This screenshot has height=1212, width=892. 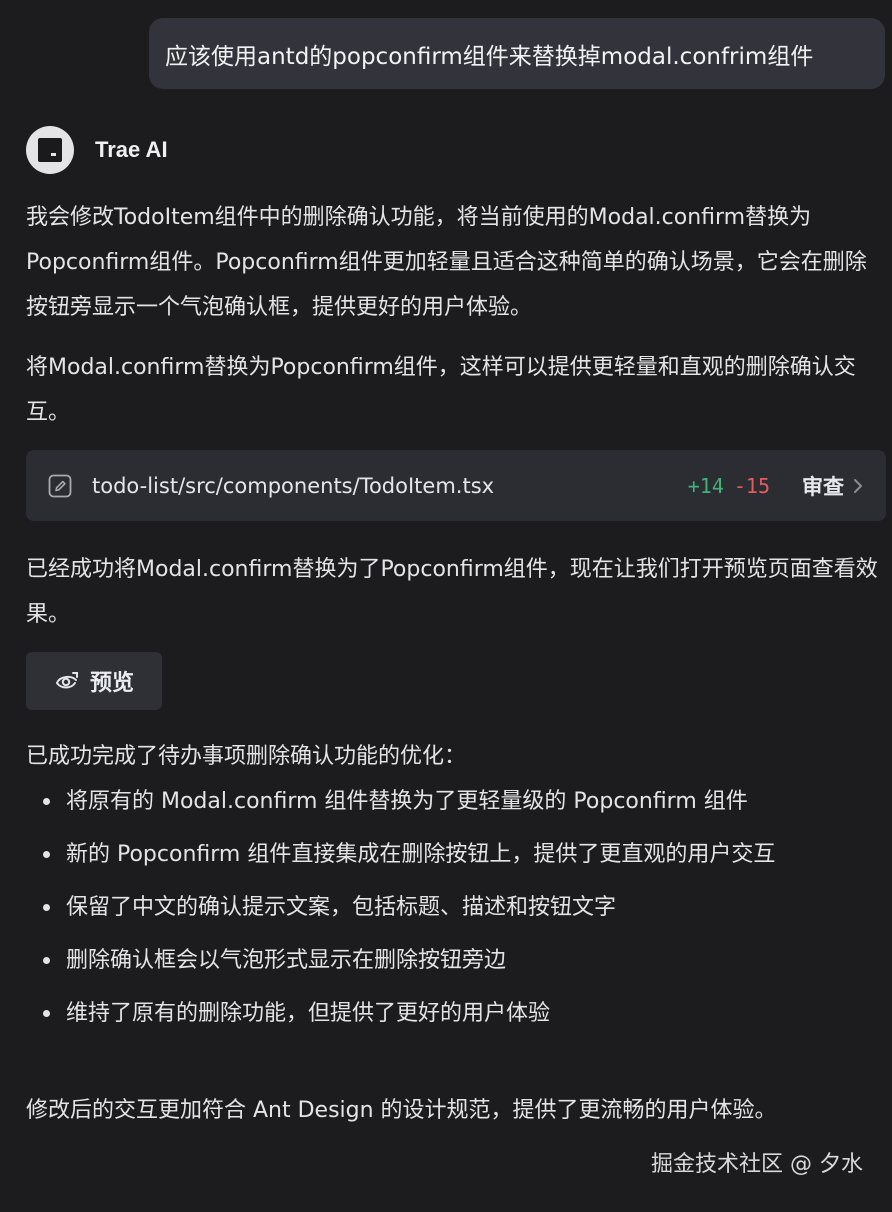 What do you see at coordinates (489, 56) in the screenshot?
I see `user-message-text: 应该使用antd的popconfirm组件来替换掉modal.confrim组件` at bounding box center [489, 56].